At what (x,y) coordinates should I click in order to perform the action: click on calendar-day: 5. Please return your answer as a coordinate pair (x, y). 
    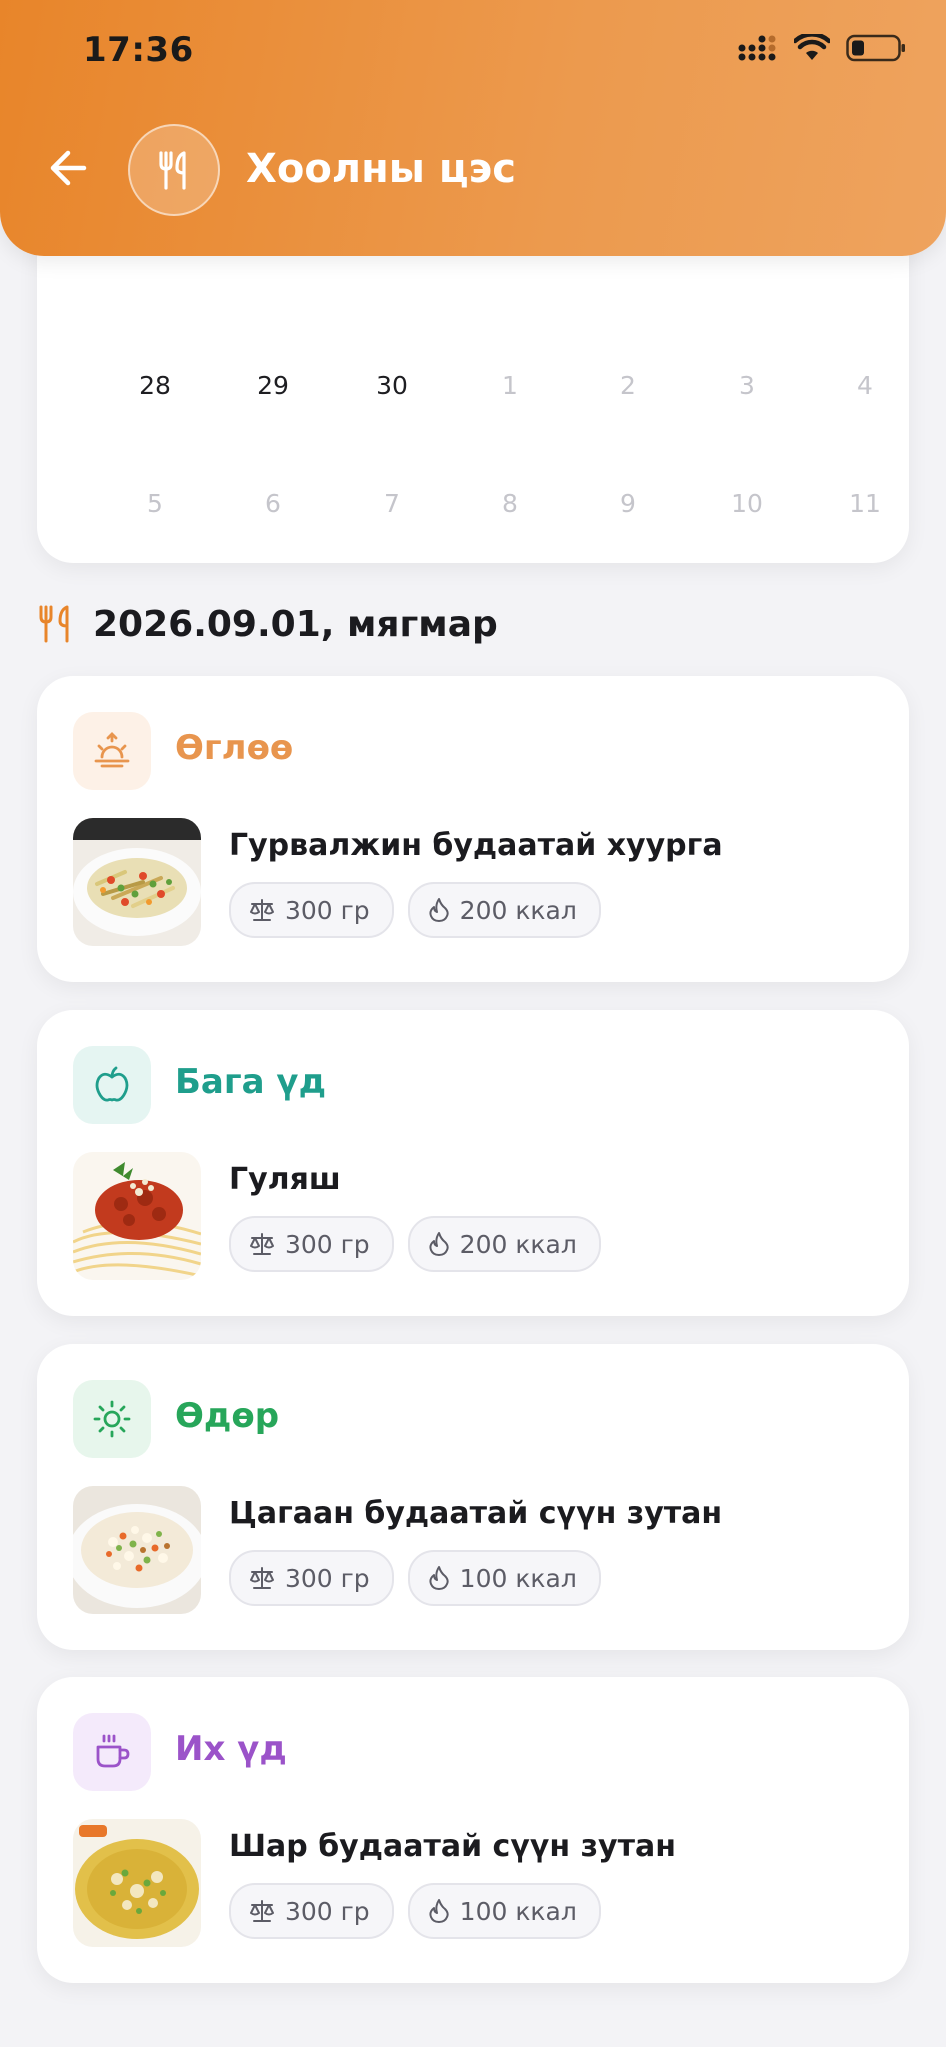
    Looking at the image, I should click on (155, 504).